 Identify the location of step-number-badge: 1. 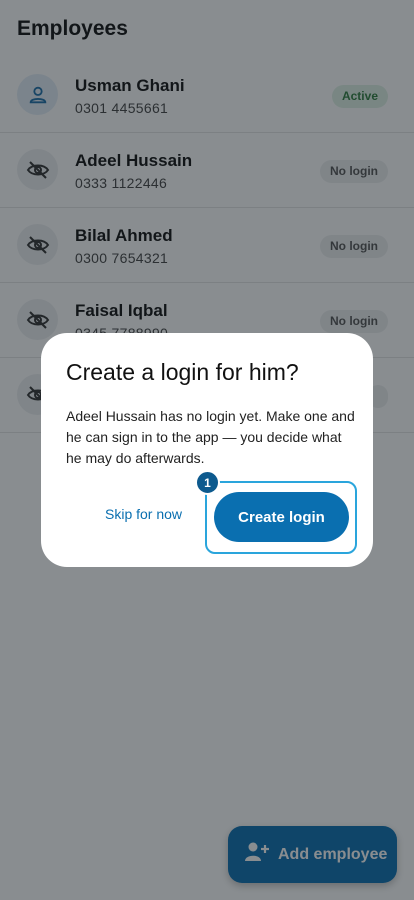
(207, 482).